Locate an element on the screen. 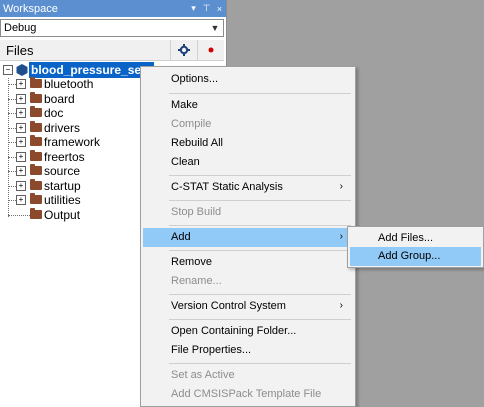 The image size is (484, 407). configuration-select: Debug ▼ is located at coordinates (112, 28).